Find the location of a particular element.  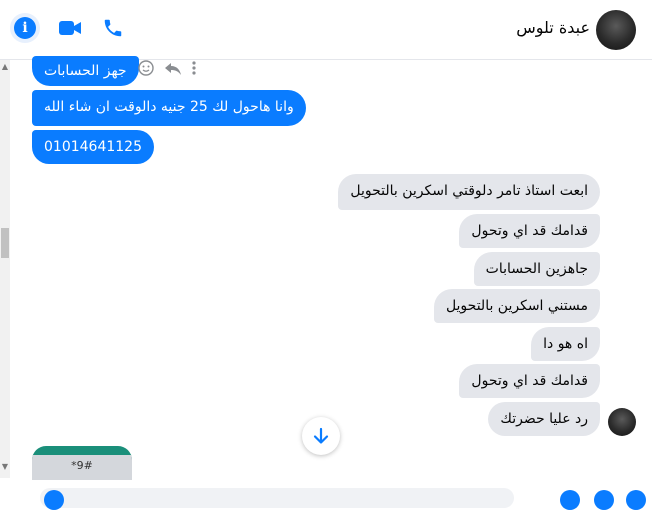

sender-avatar is located at coordinates (622, 422).